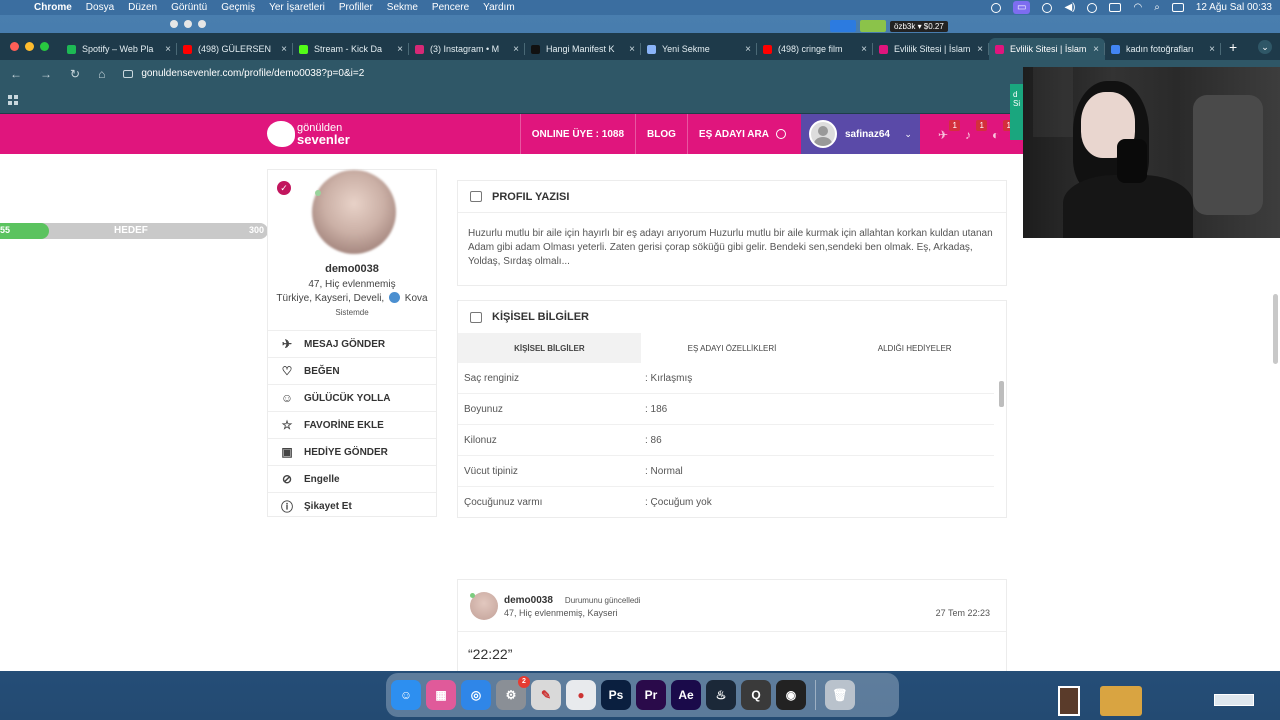 The width and height of the screenshot is (1280, 720). What do you see at coordinates (14, 46) in the screenshot?
I see `close-window-button` at bounding box center [14, 46].